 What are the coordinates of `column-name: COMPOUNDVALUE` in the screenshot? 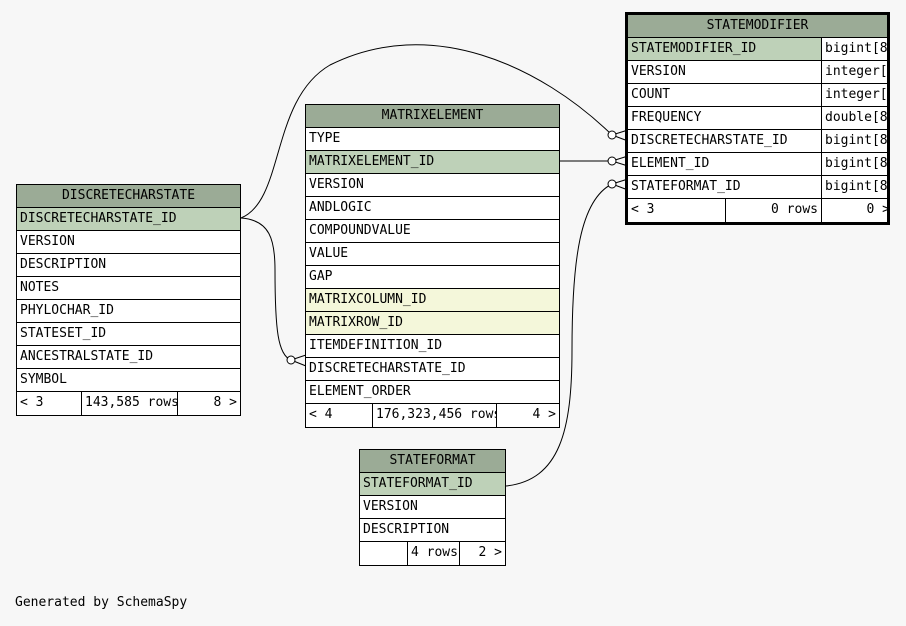 It's located at (360, 230).